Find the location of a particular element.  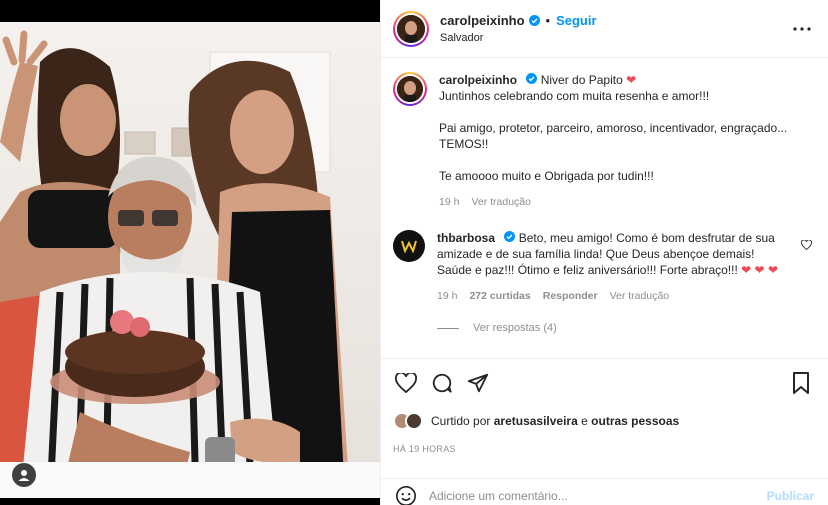

user-tag-button is located at coordinates (24, 475).